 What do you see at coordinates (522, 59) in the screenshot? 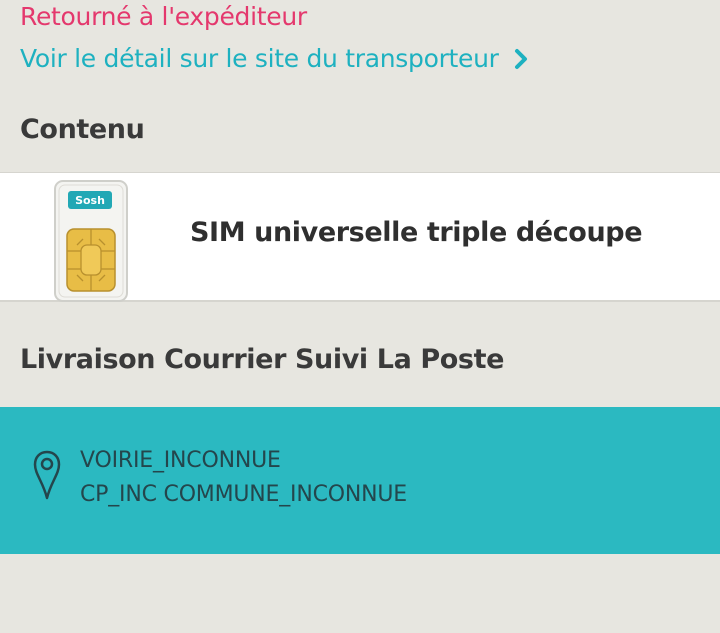
I see `chevron-right-icon` at bounding box center [522, 59].